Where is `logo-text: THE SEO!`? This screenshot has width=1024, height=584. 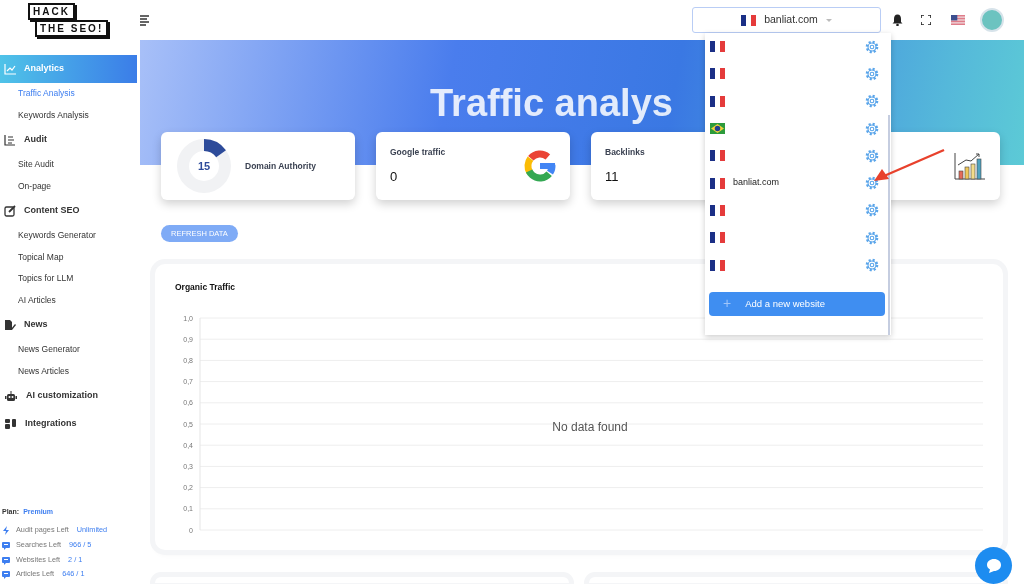 logo-text: THE SEO! is located at coordinates (72, 28).